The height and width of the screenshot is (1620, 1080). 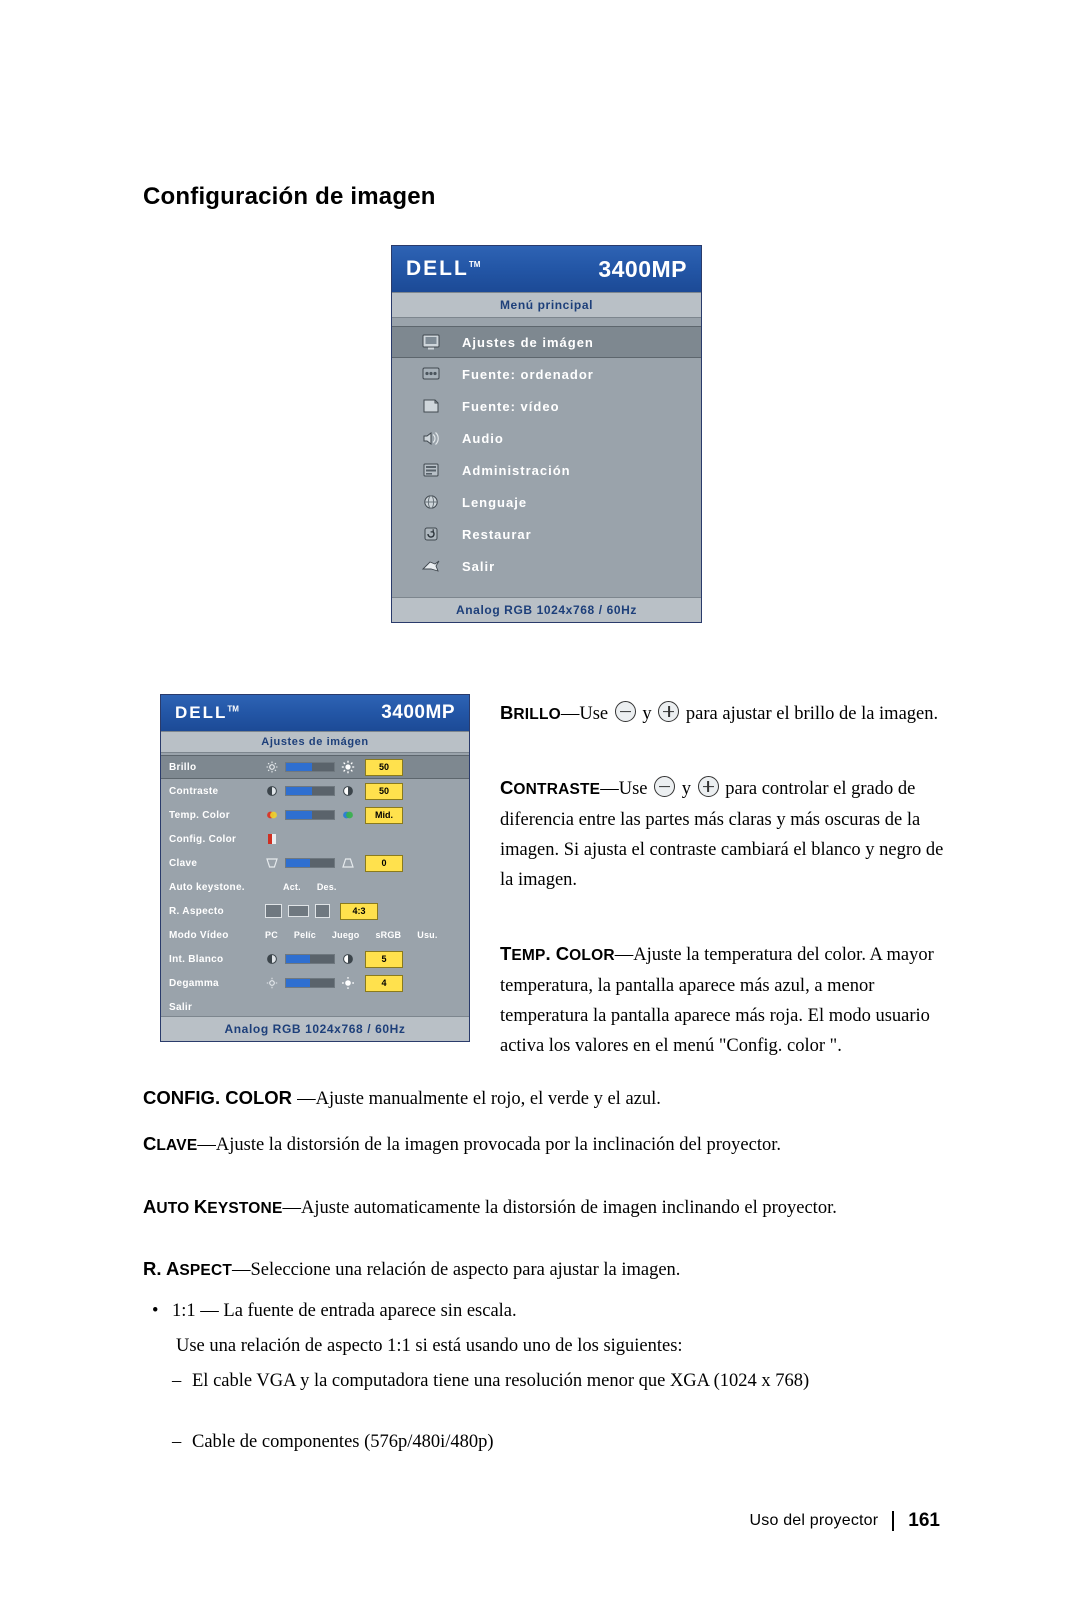 What do you see at coordinates (546, 502) in the screenshot?
I see `menu-item-language: Lenguaje` at bounding box center [546, 502].